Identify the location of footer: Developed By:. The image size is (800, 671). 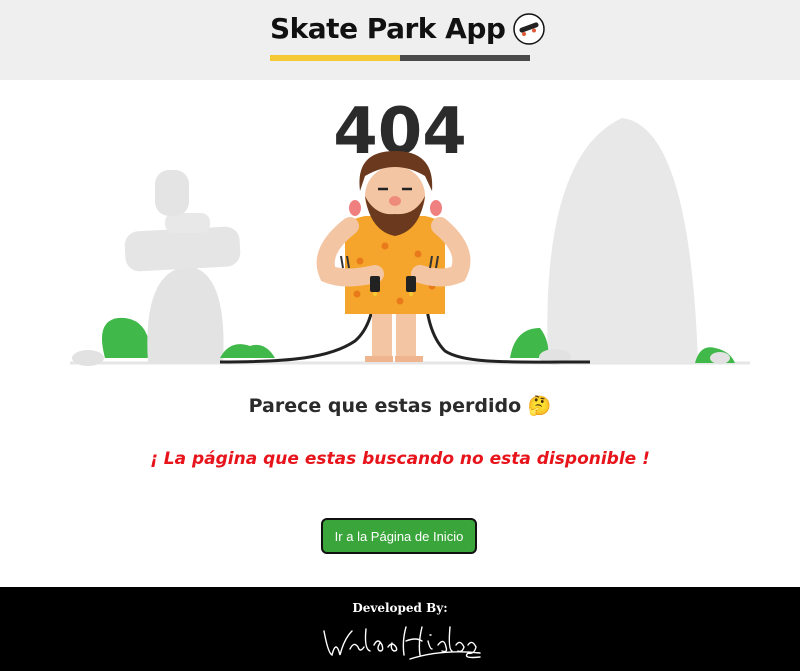
(400, 629).